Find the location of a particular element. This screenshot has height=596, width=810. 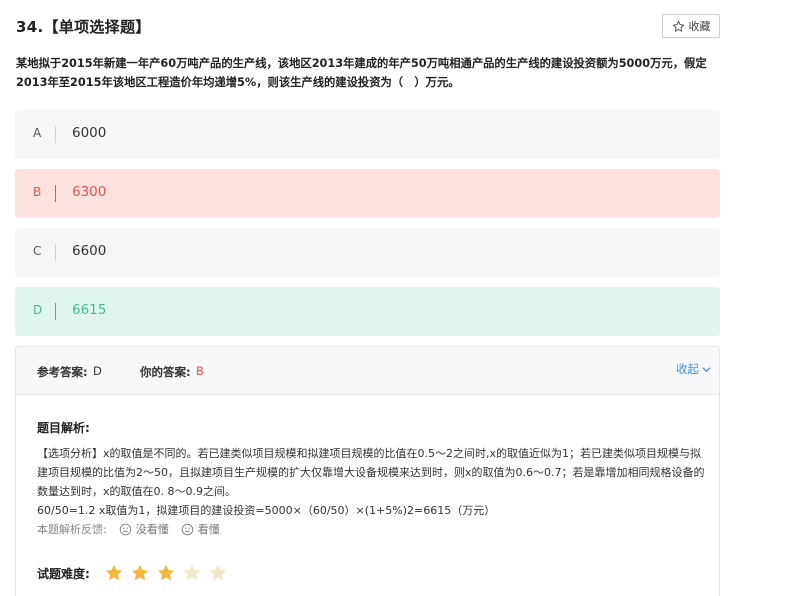

option-letter: C is located at coordinates (37, 251).